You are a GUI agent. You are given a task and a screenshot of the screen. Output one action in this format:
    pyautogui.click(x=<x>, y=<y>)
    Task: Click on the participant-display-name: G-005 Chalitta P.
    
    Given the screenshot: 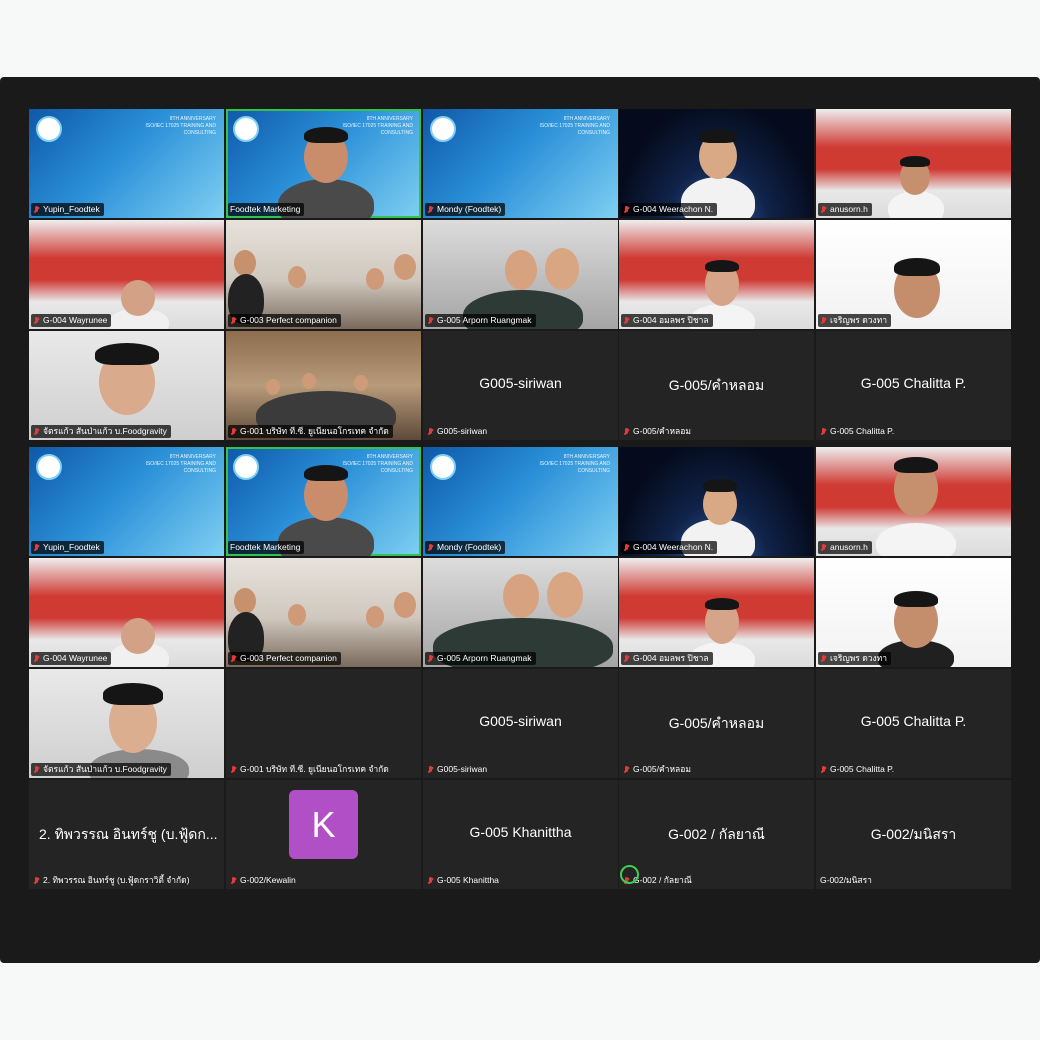 What is the action you would take?
    pyautogui.click(x=913, y=721)
    